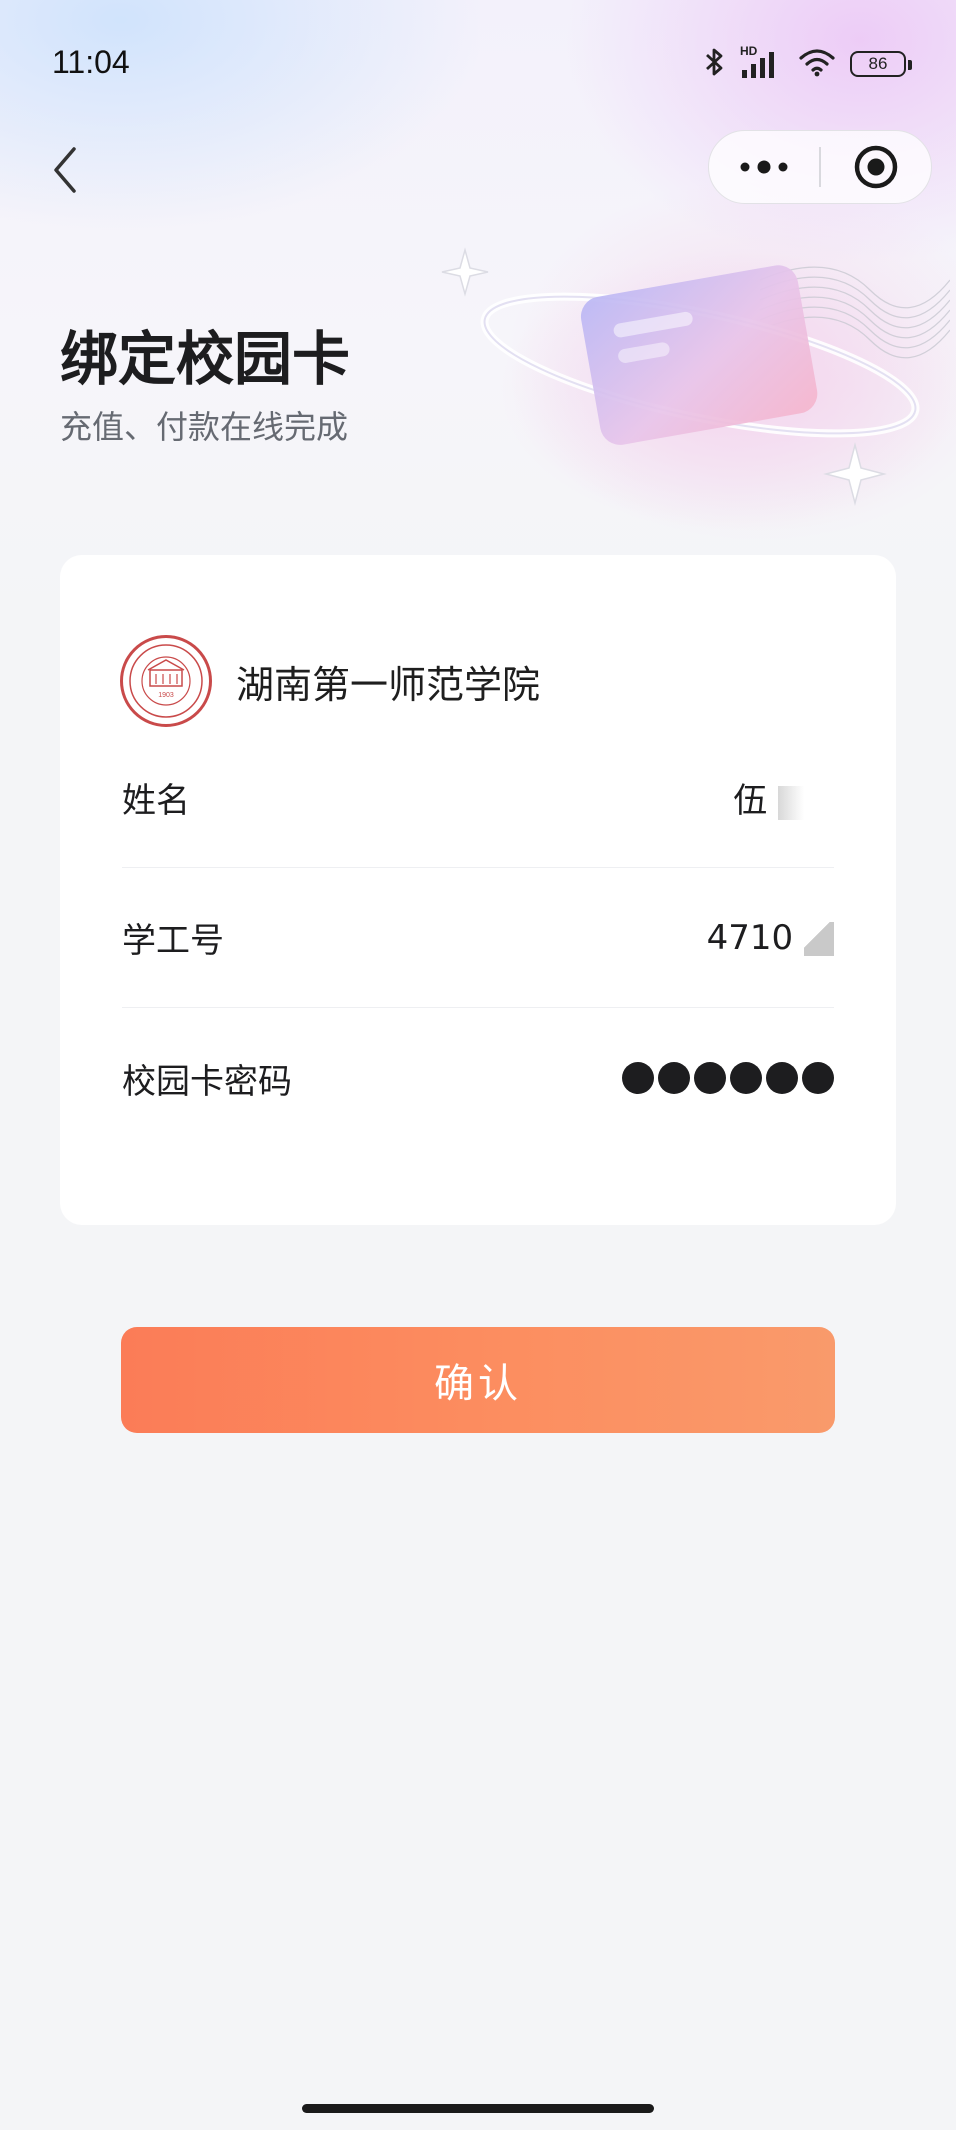 The width and height of the screenshot is (956, 2130). What do you see at coordinates (817, 64) in the screenshot?
I see `wifi-icon` at bounding box center [817, 64].